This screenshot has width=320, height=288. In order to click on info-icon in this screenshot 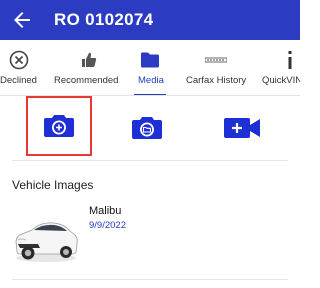, I will do `click(290, 60)`.